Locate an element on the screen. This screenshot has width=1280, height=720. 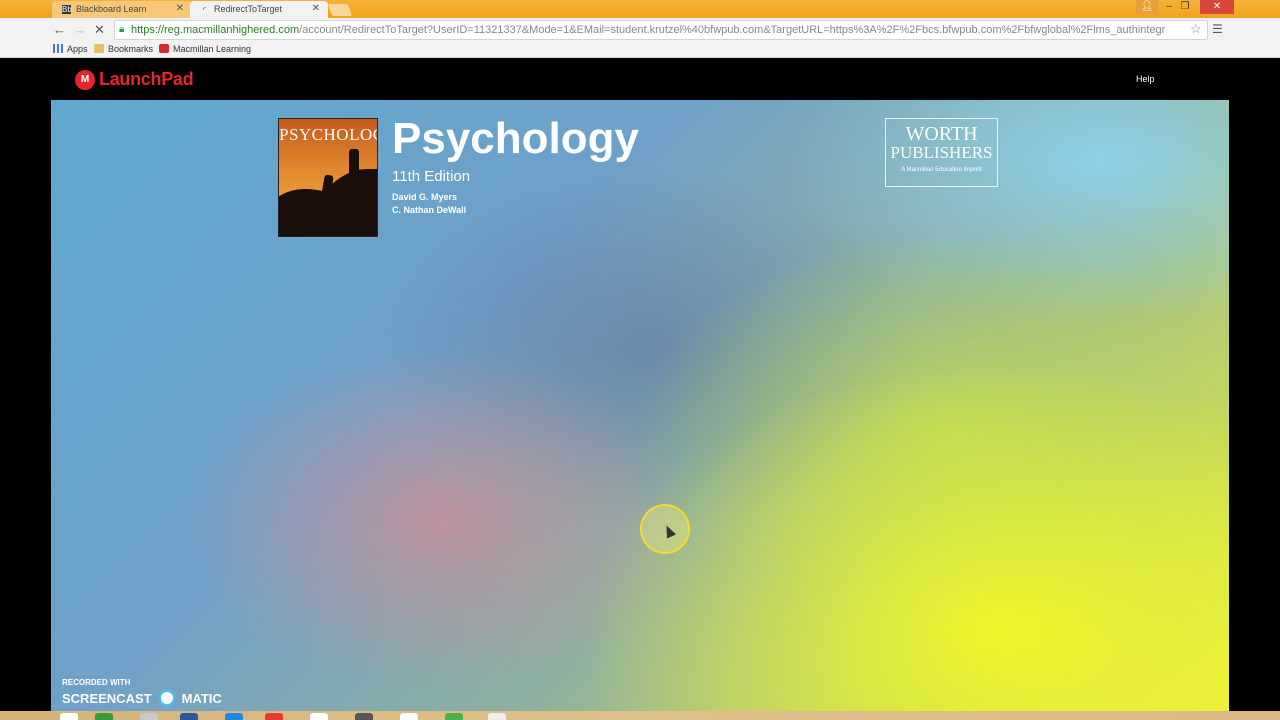
macmillan-icon is located at coordinates (164, 48).